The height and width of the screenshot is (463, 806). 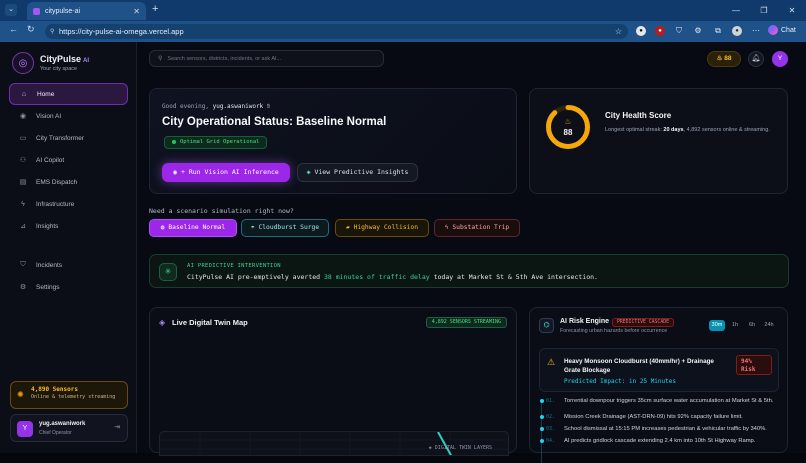 What do you see at coordinates (68, 265) in the screenshot?
I see `sidebar-item-incidents: ⛉ Incidents` at bounding box center [68, 265].